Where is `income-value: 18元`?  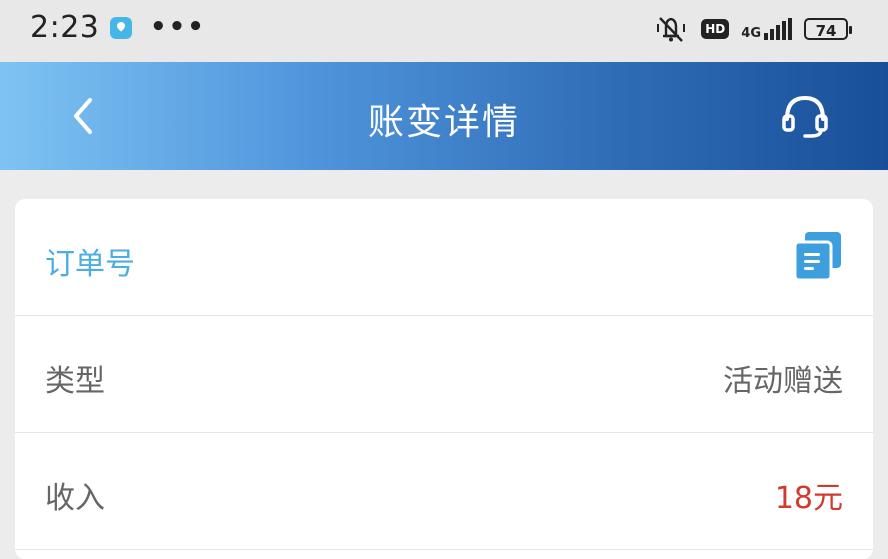
income-value: 18元 is located at coordinates (808, 498).